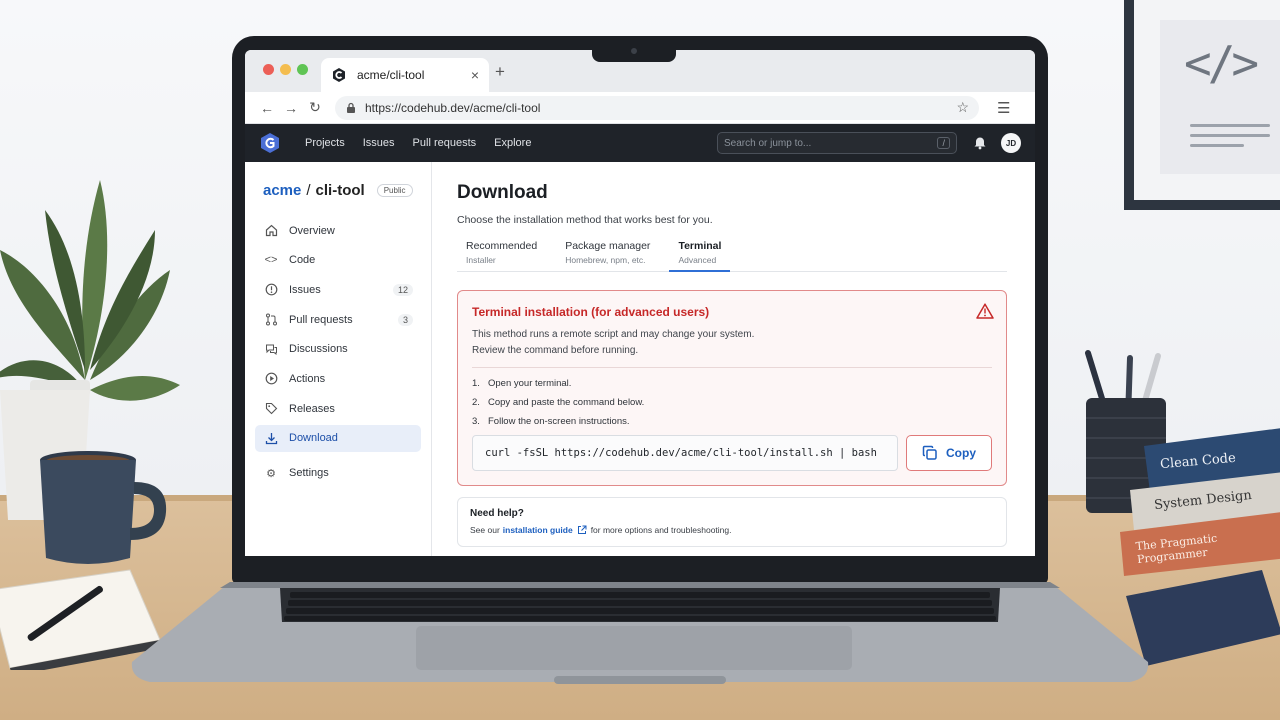 Image resolution: width=1280 pixels, height=720 pixels. Describe the element at coordinates (697, 260) in the screenshot. I see `tab-sublabel: Advanced` at that location.